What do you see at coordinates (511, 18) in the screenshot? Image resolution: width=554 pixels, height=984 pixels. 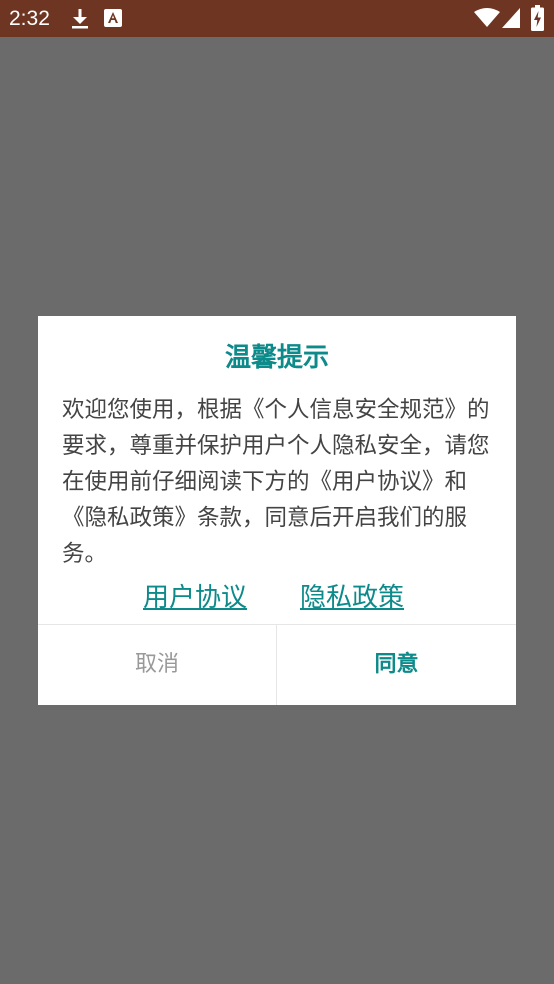 I see `signal-icon` at bounding box center [511, 18].